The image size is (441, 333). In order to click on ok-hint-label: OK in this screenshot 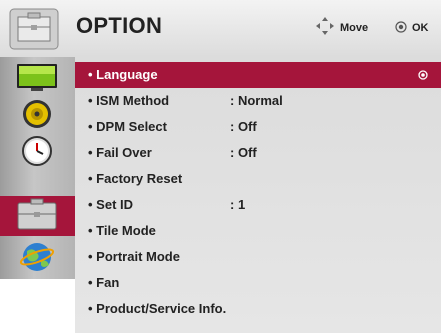, I will do `click(420, 28)`.